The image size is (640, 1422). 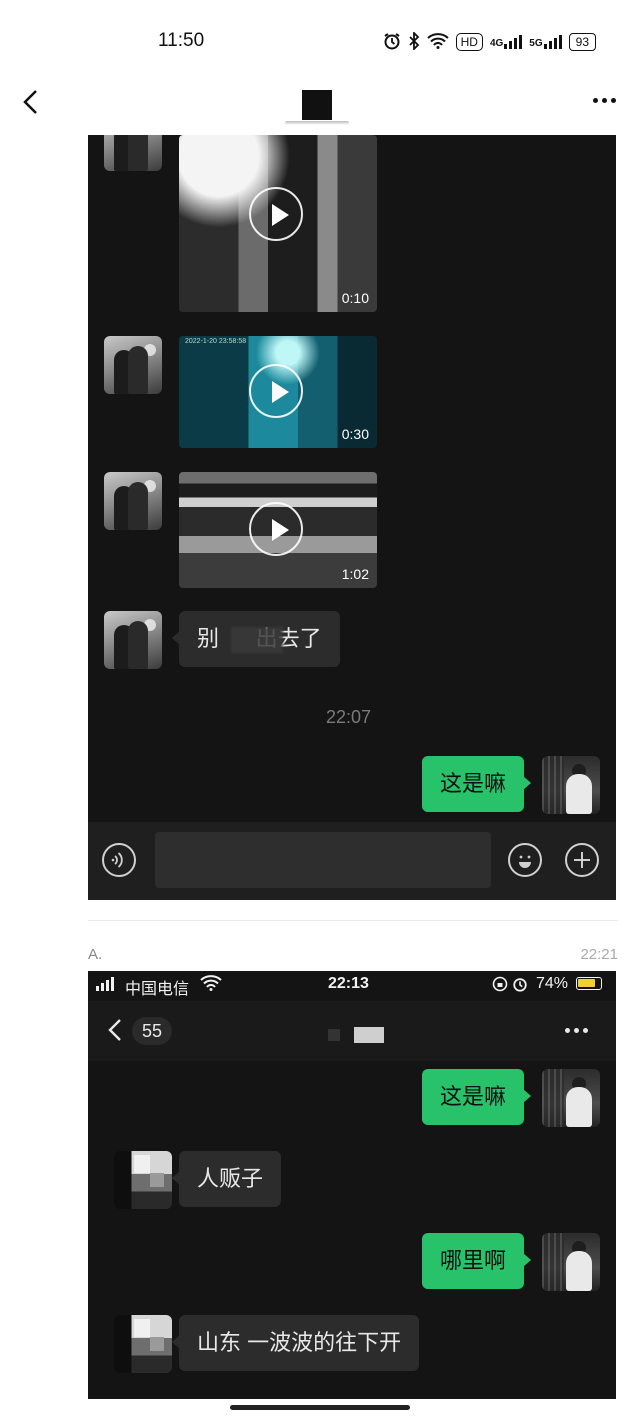 I want to click on post-time: 22:21, so click(x=599, y=954).